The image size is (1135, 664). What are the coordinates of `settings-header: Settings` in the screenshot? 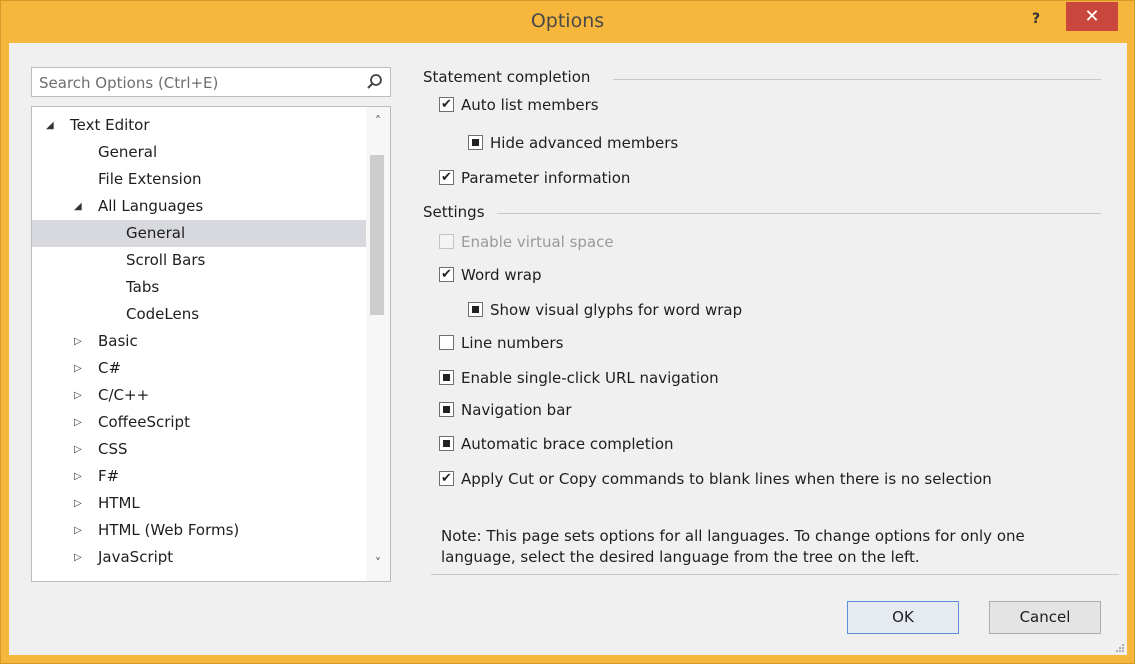 It's located at (454, 212).